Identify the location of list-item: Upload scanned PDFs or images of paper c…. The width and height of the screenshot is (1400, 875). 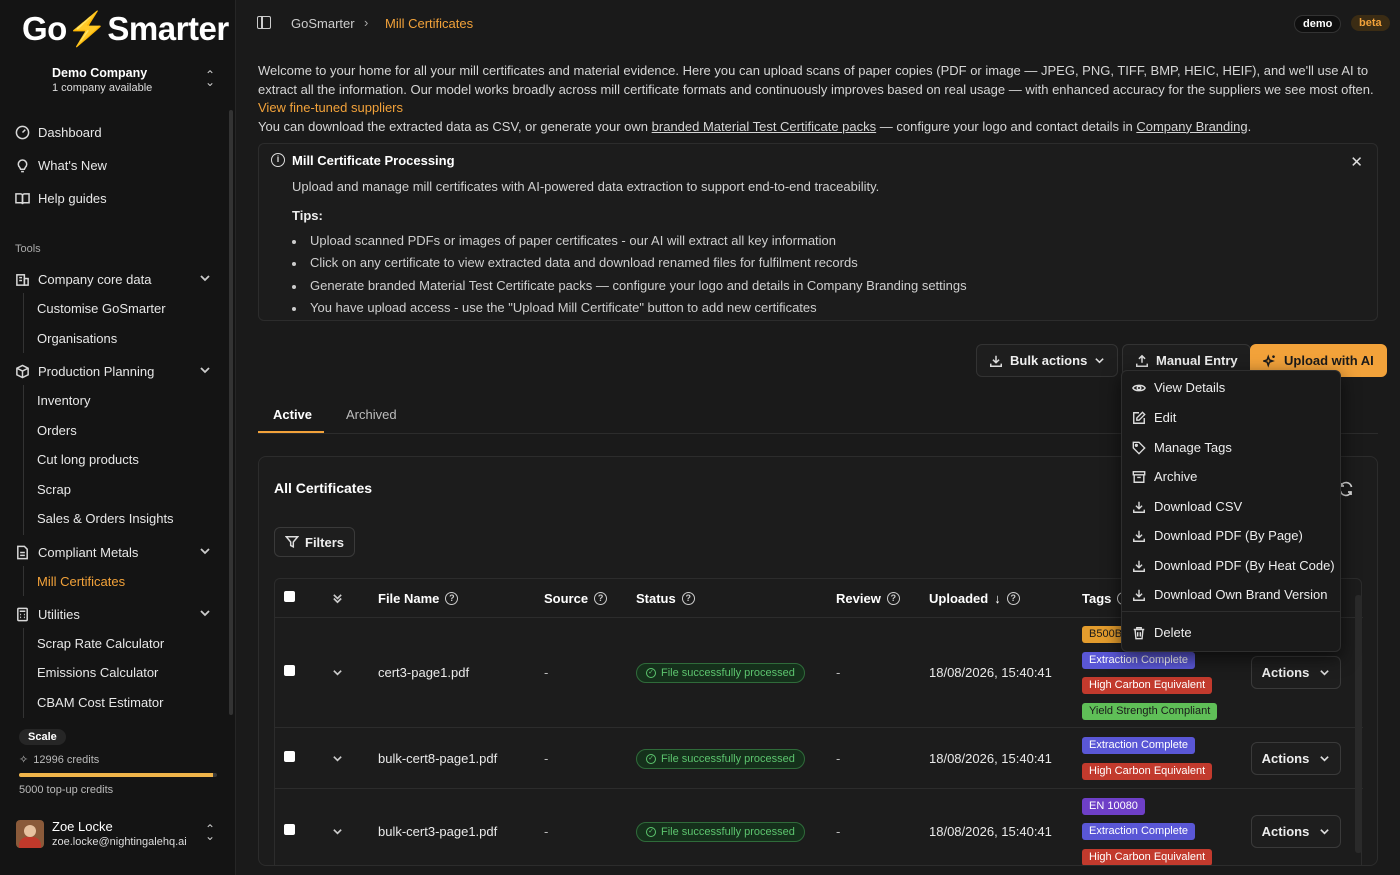
(629, 241).